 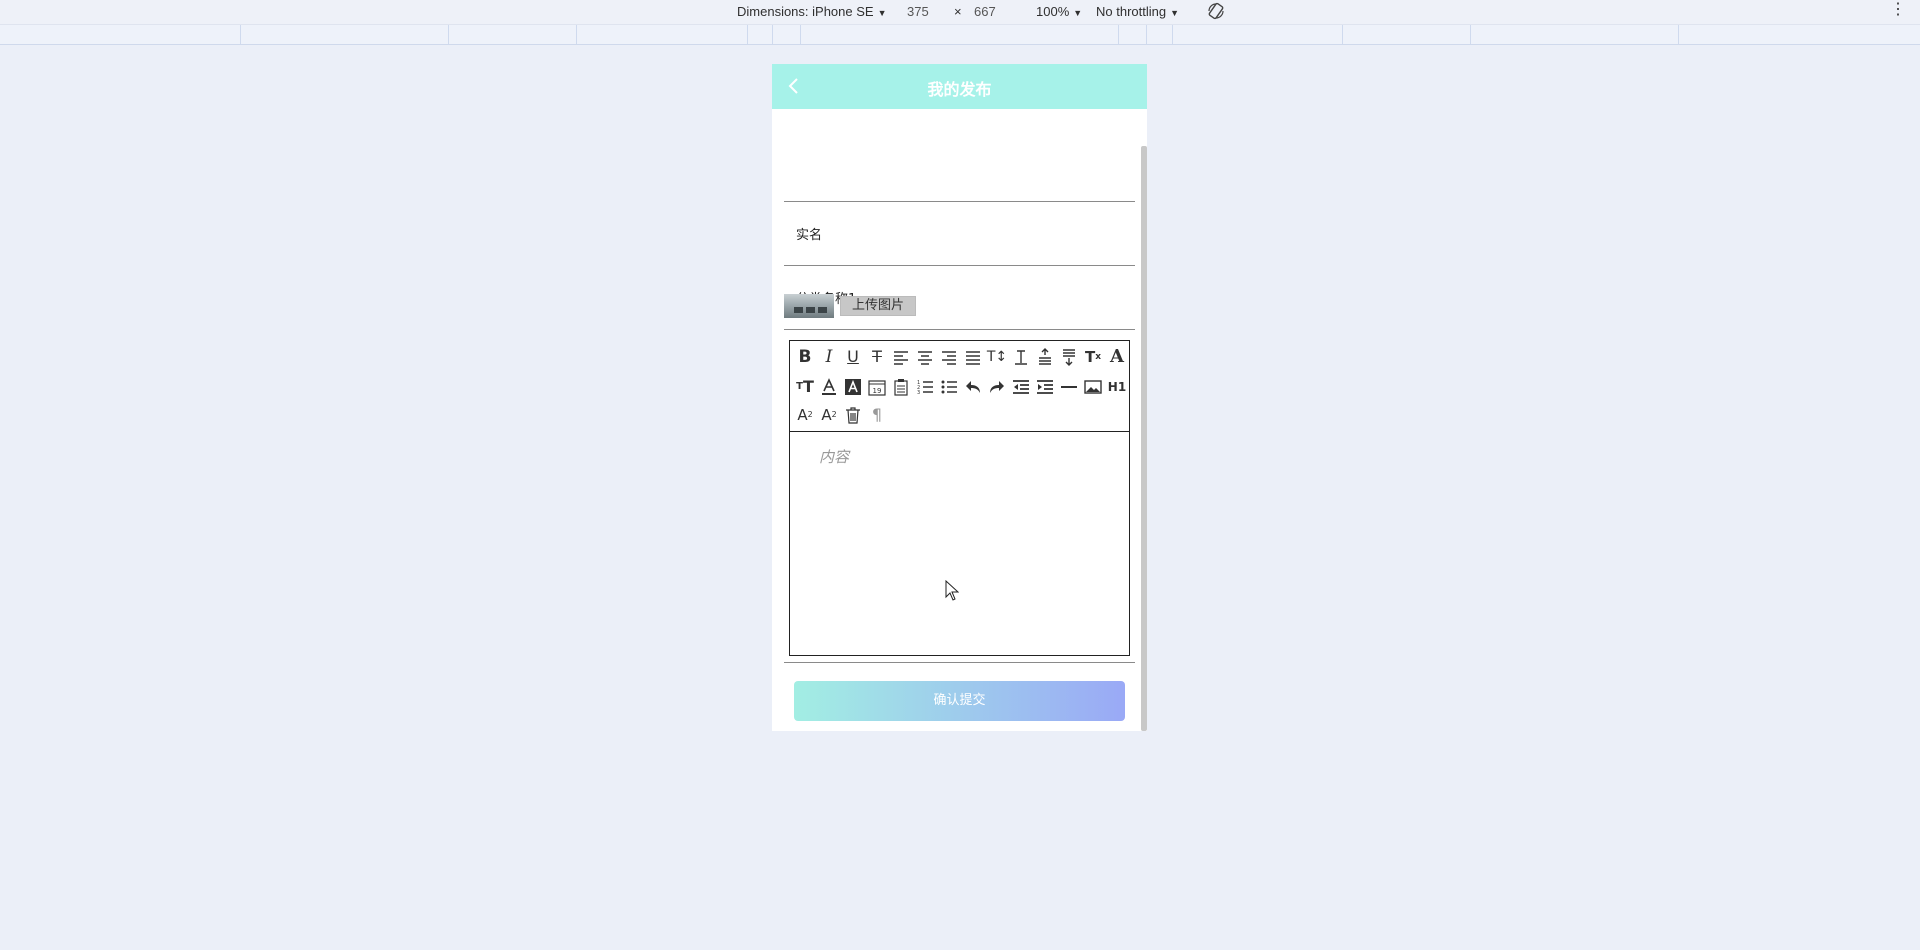 I want to click on space-below-icon, so click(x=1069, y=357).